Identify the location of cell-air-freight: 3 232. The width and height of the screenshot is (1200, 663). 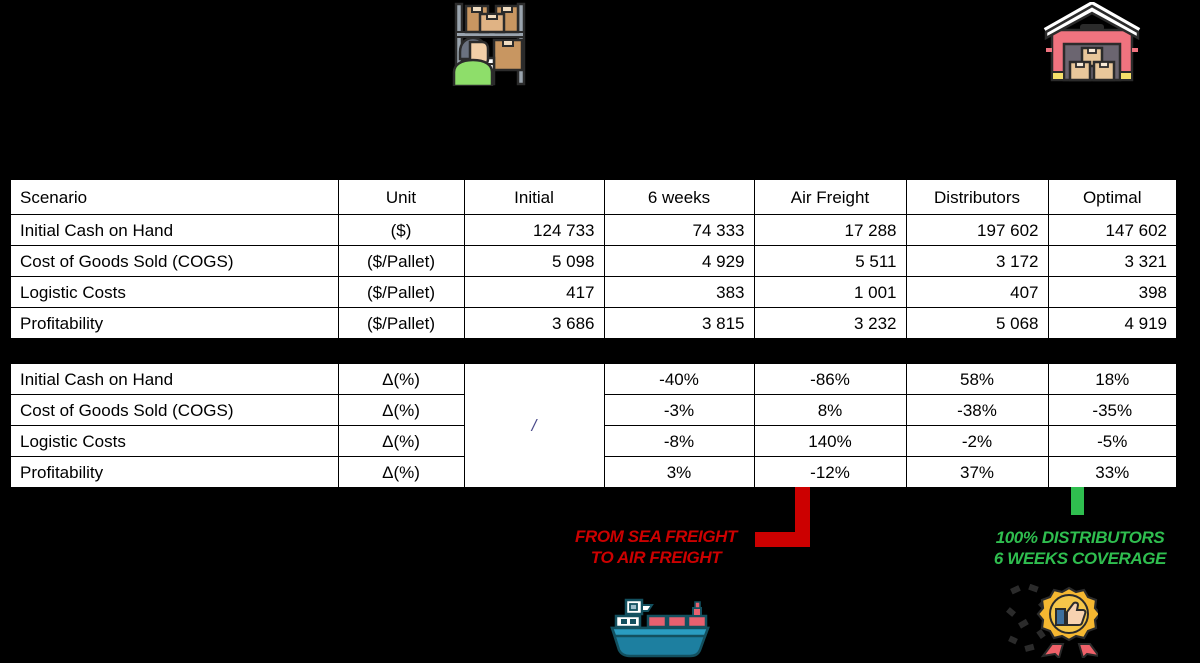
(830, 322).